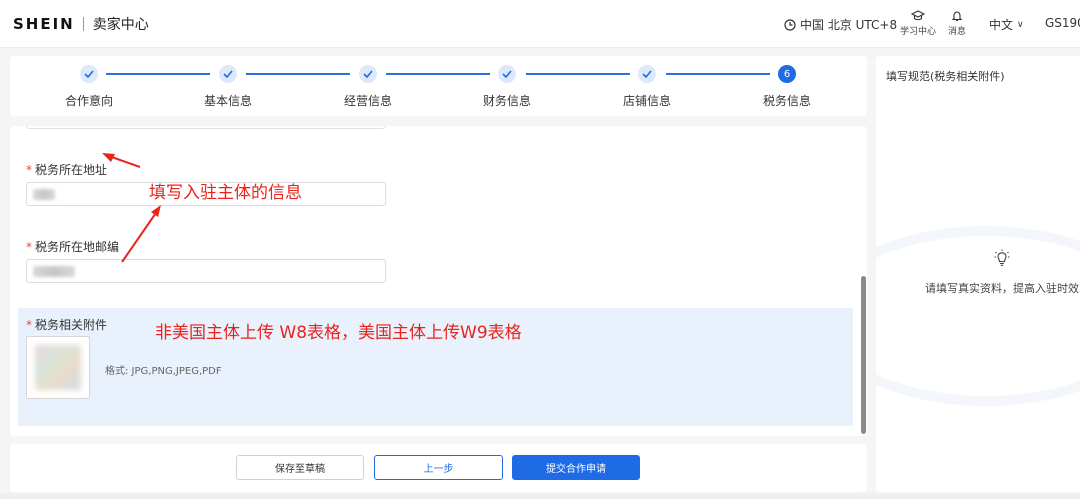  I want to click on lightbulb-icon, so click(1002, 257).